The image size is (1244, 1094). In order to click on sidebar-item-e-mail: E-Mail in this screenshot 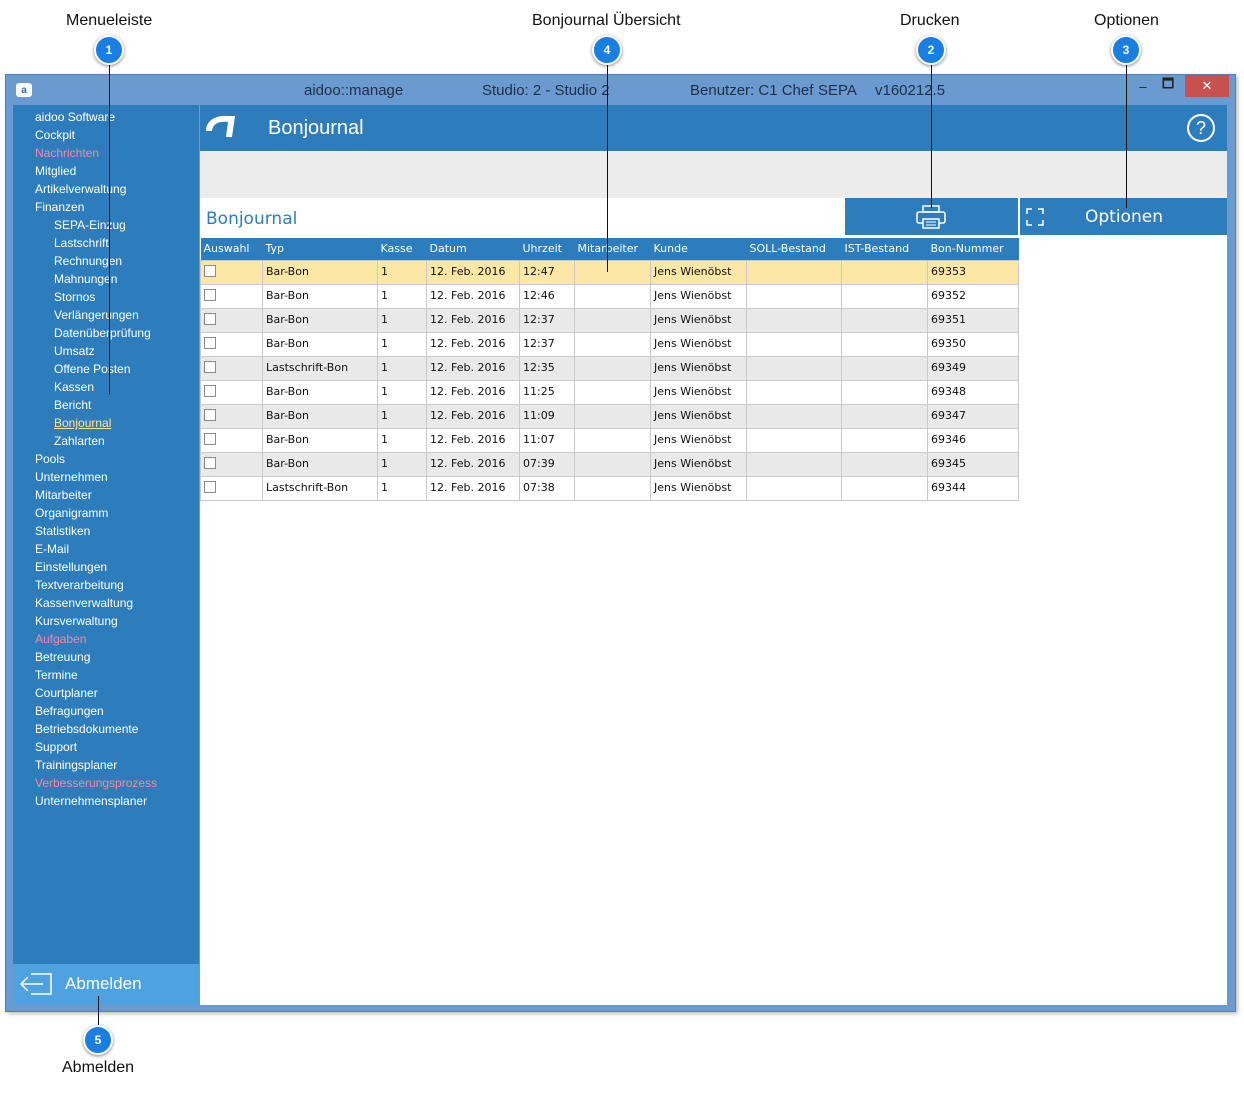, I will do `click(106, 550)`.